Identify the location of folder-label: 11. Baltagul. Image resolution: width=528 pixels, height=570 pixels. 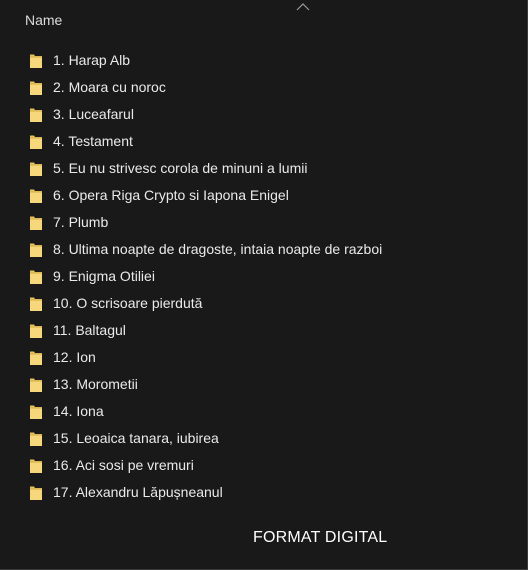
(89, 330).